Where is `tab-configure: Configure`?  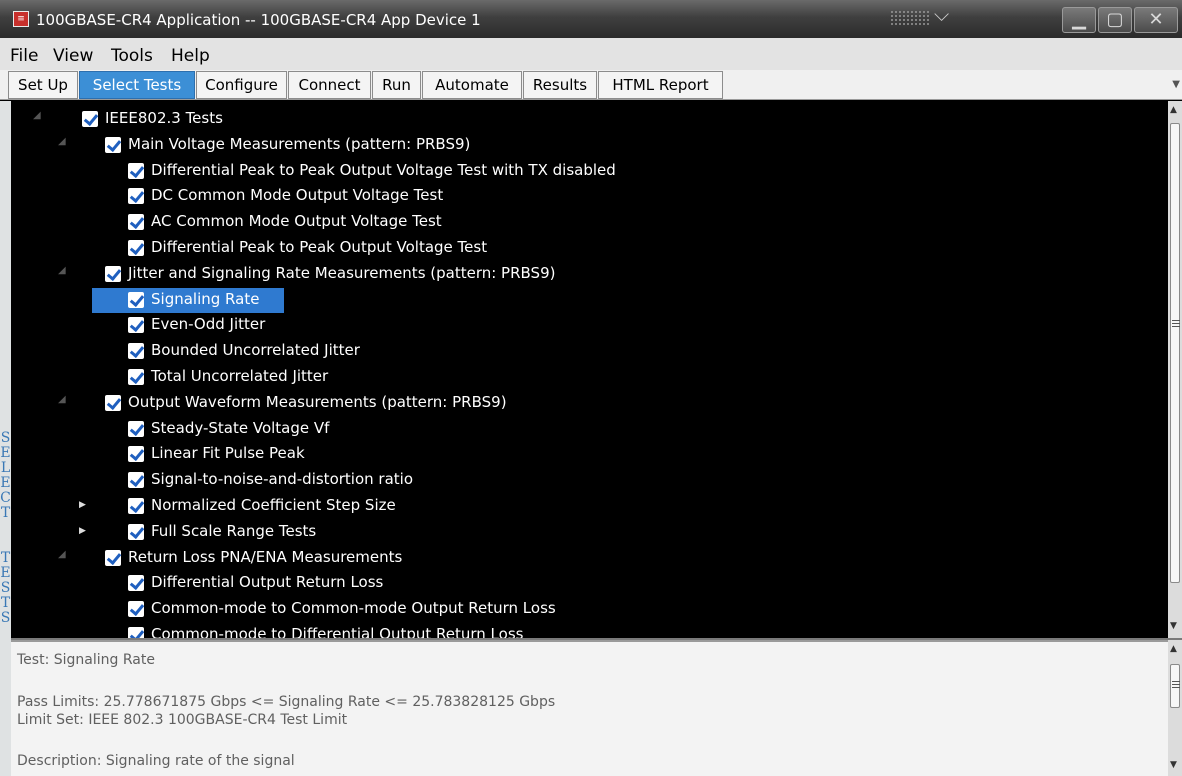 tab-configure: Configure is located at coordinates (241, 85).